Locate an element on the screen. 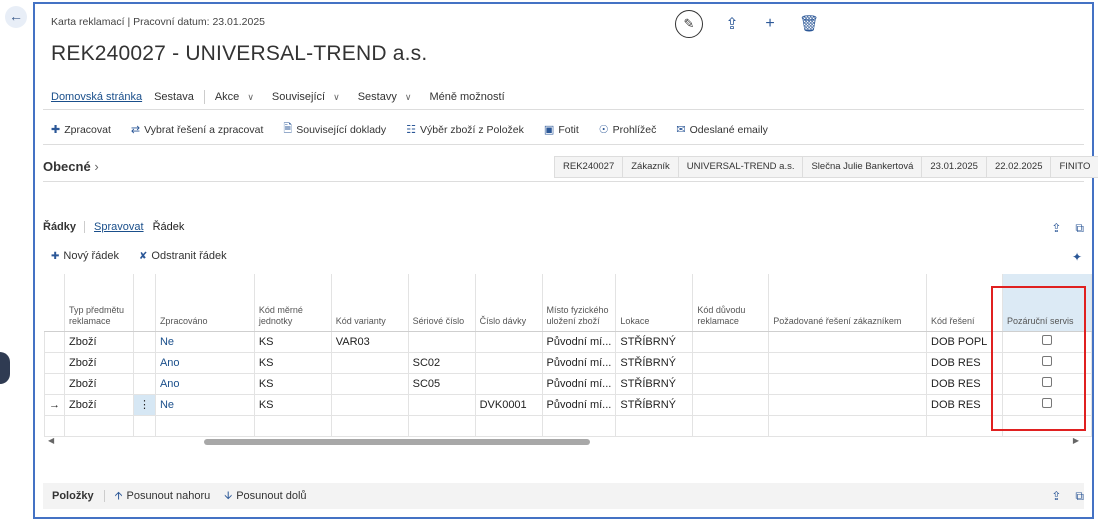 Image resolution: width=1098 pixels, height=523 pixels. horizontal-scrollbar: ◀ ▶ is located at coordinates (563, 442).